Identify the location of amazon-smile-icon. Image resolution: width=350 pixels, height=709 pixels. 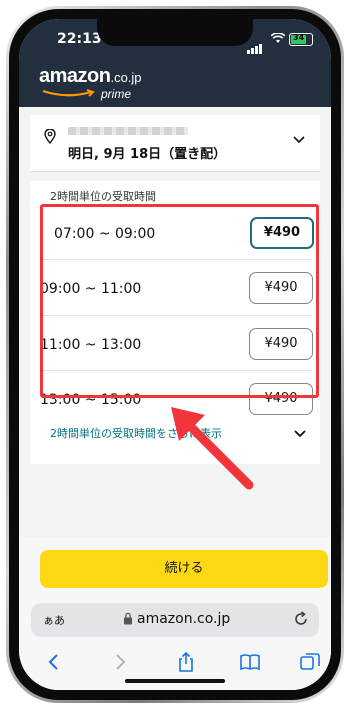
(68, 93).